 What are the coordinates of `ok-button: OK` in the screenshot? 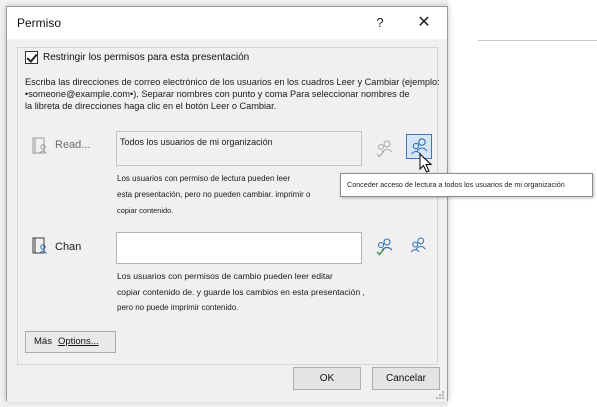 It's located at (327, 378).